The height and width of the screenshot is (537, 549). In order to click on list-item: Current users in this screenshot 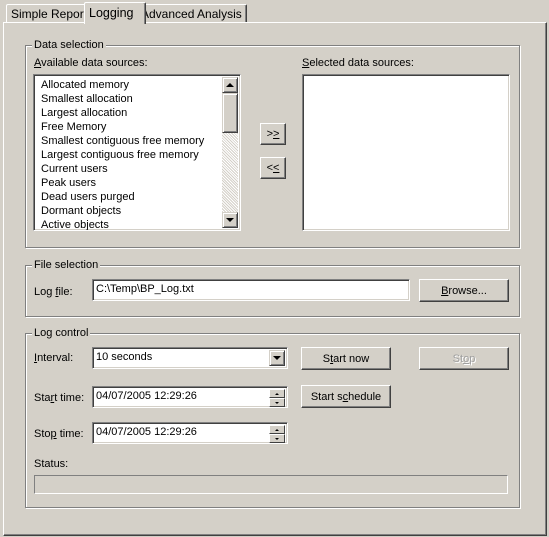, I will do `click(129, 169)`.